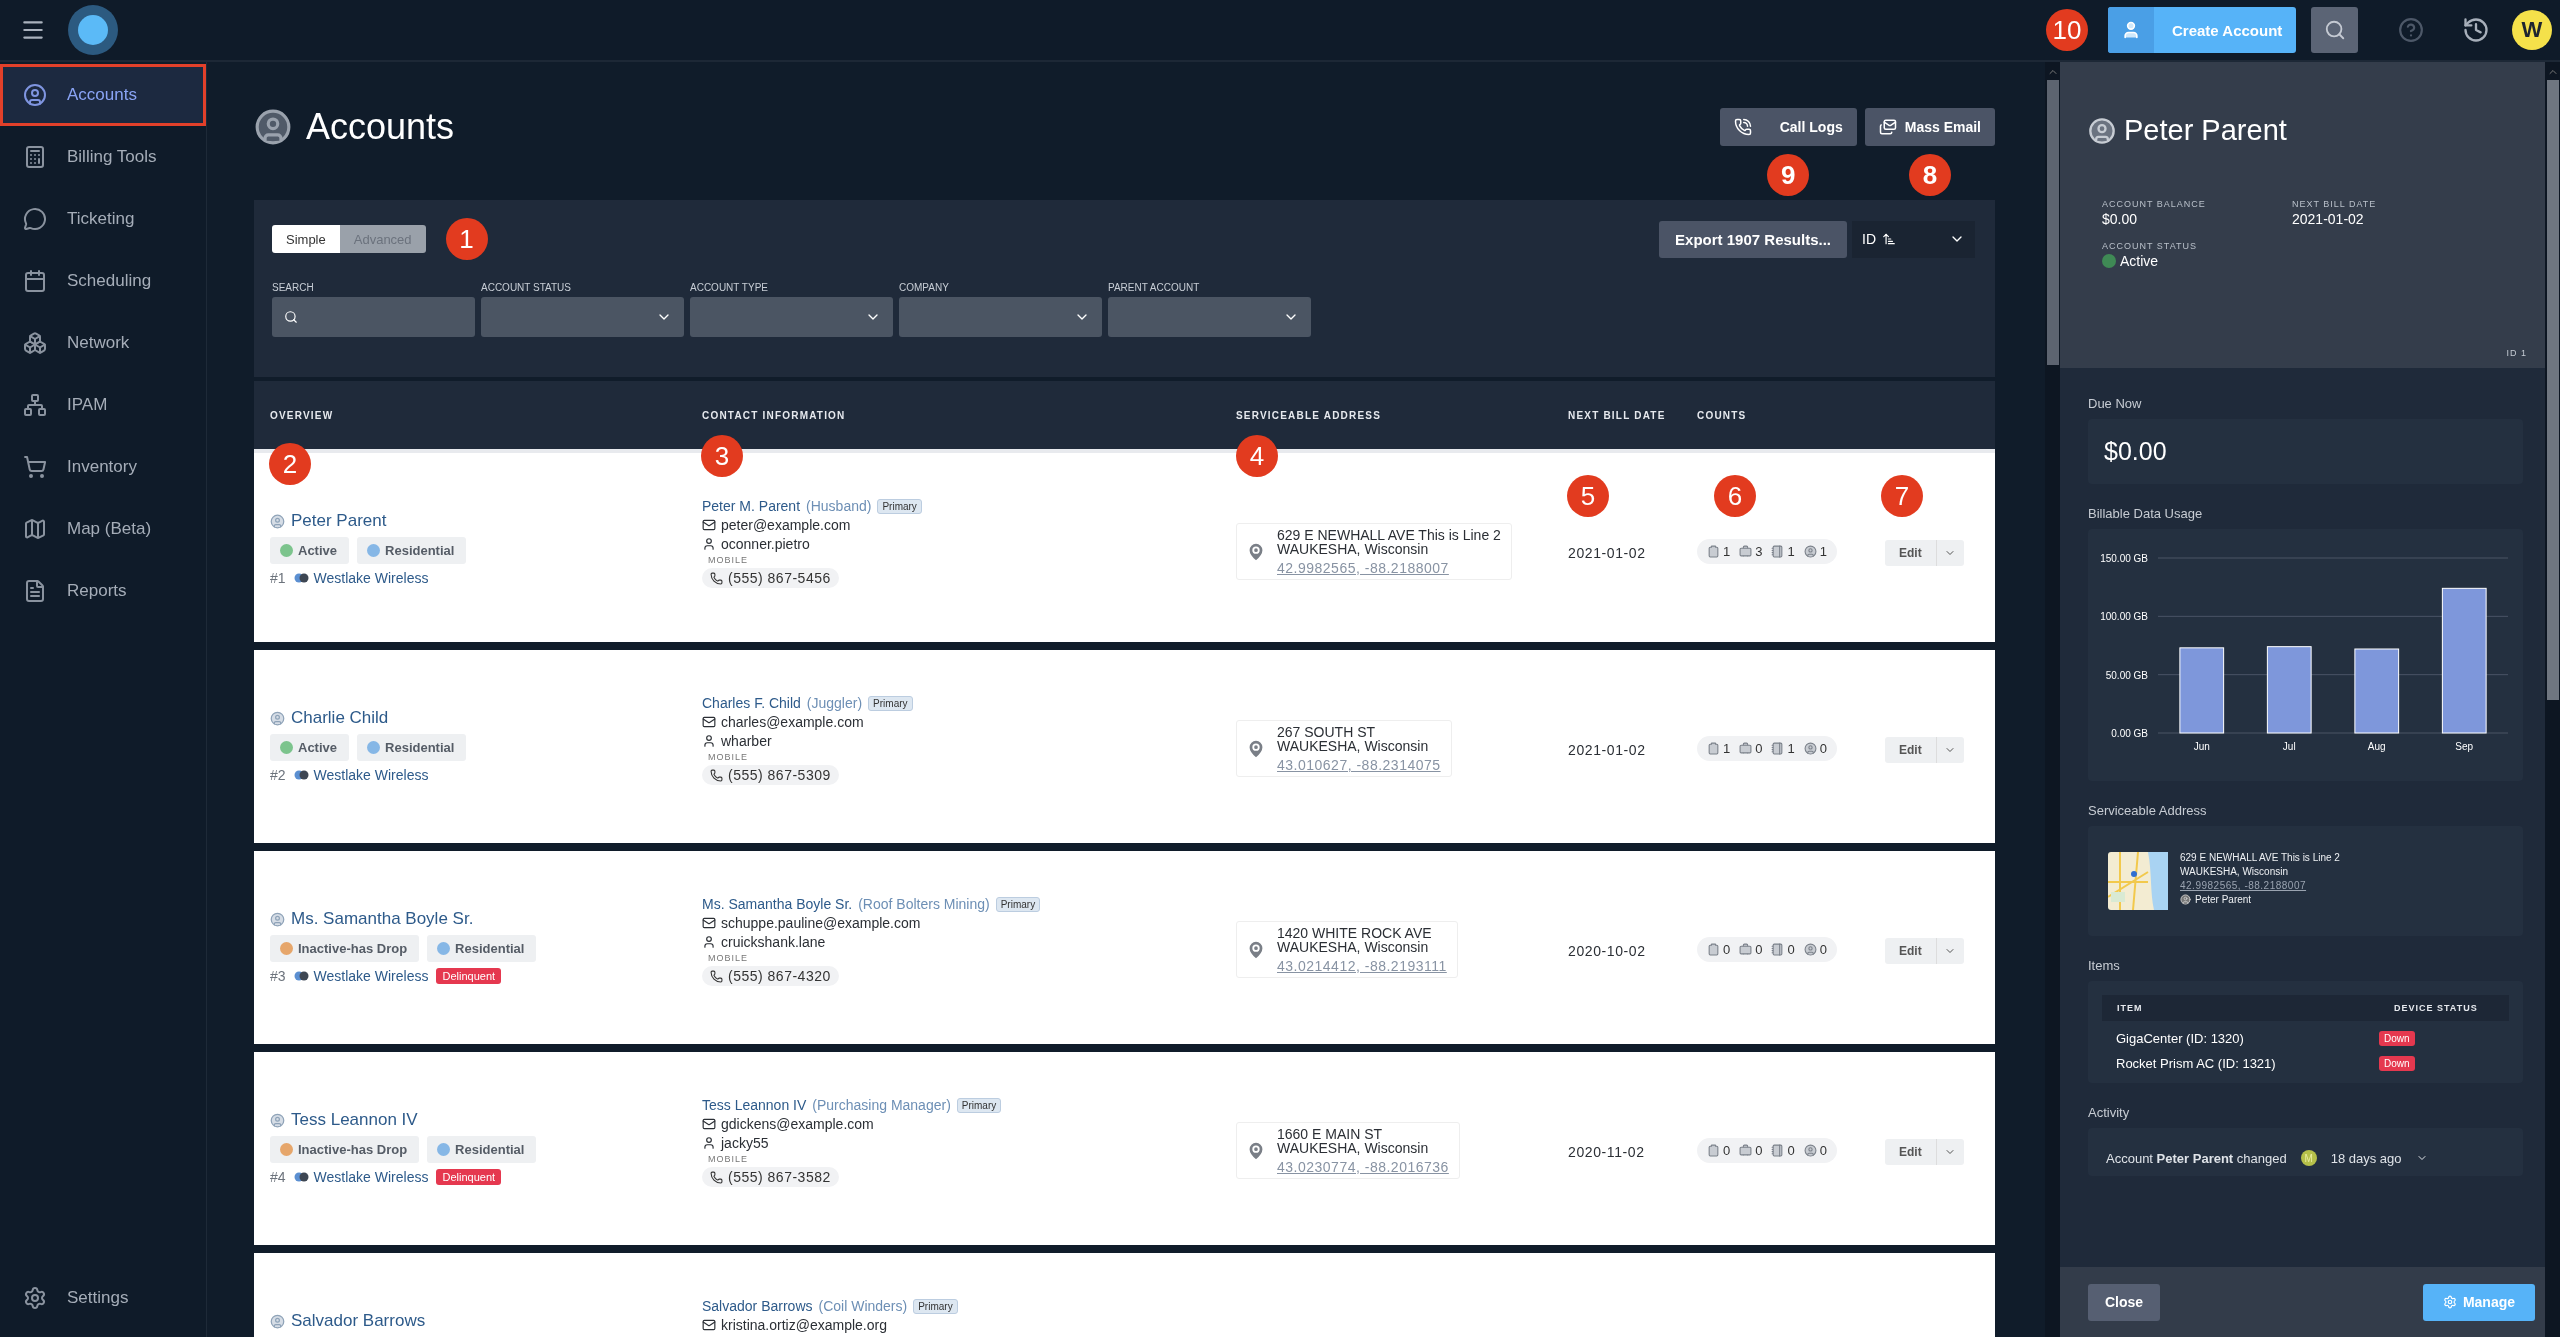 The image size is (2560, 1337). Describe the element at coordinates (373, 317) in the screenshot. I see `search-field` at that location.